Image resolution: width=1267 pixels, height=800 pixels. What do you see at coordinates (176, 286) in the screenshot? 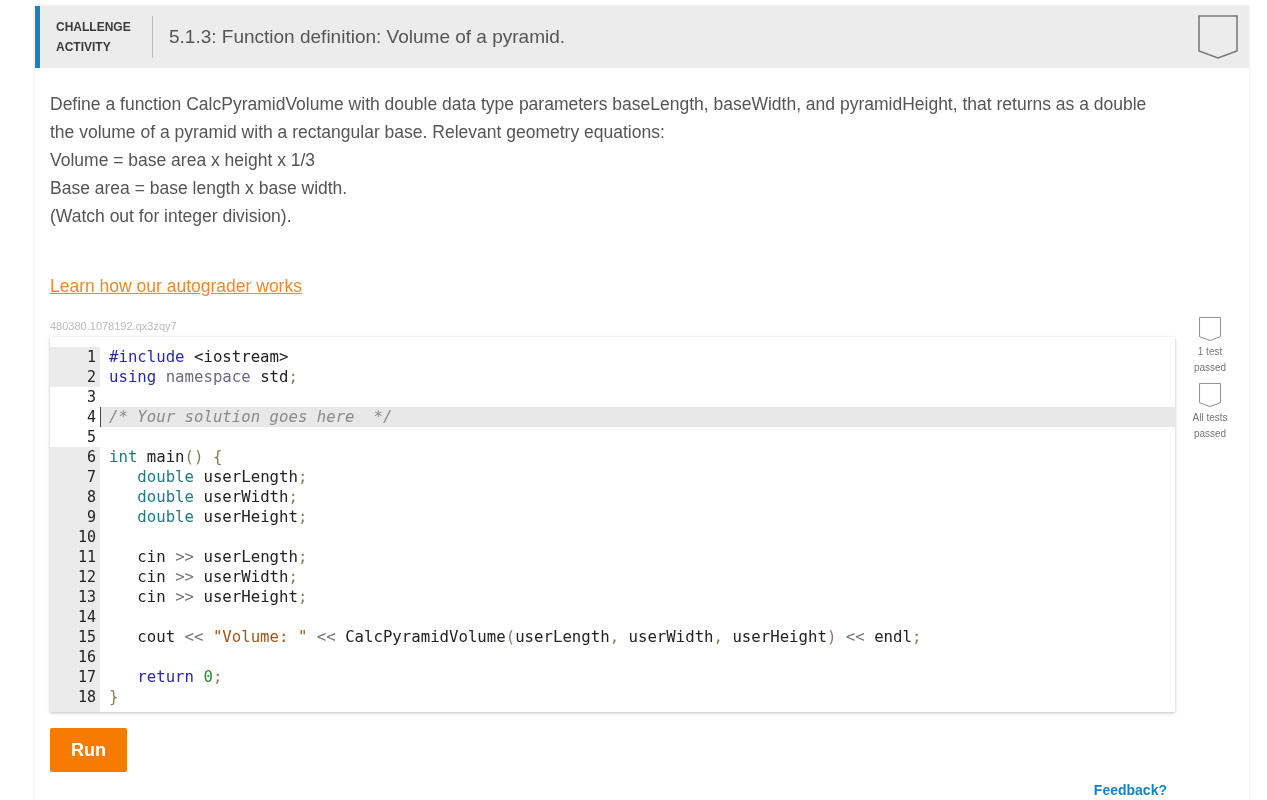
I see `autograder-link: Learn how our autograder works` at bounding box center [176, 286].